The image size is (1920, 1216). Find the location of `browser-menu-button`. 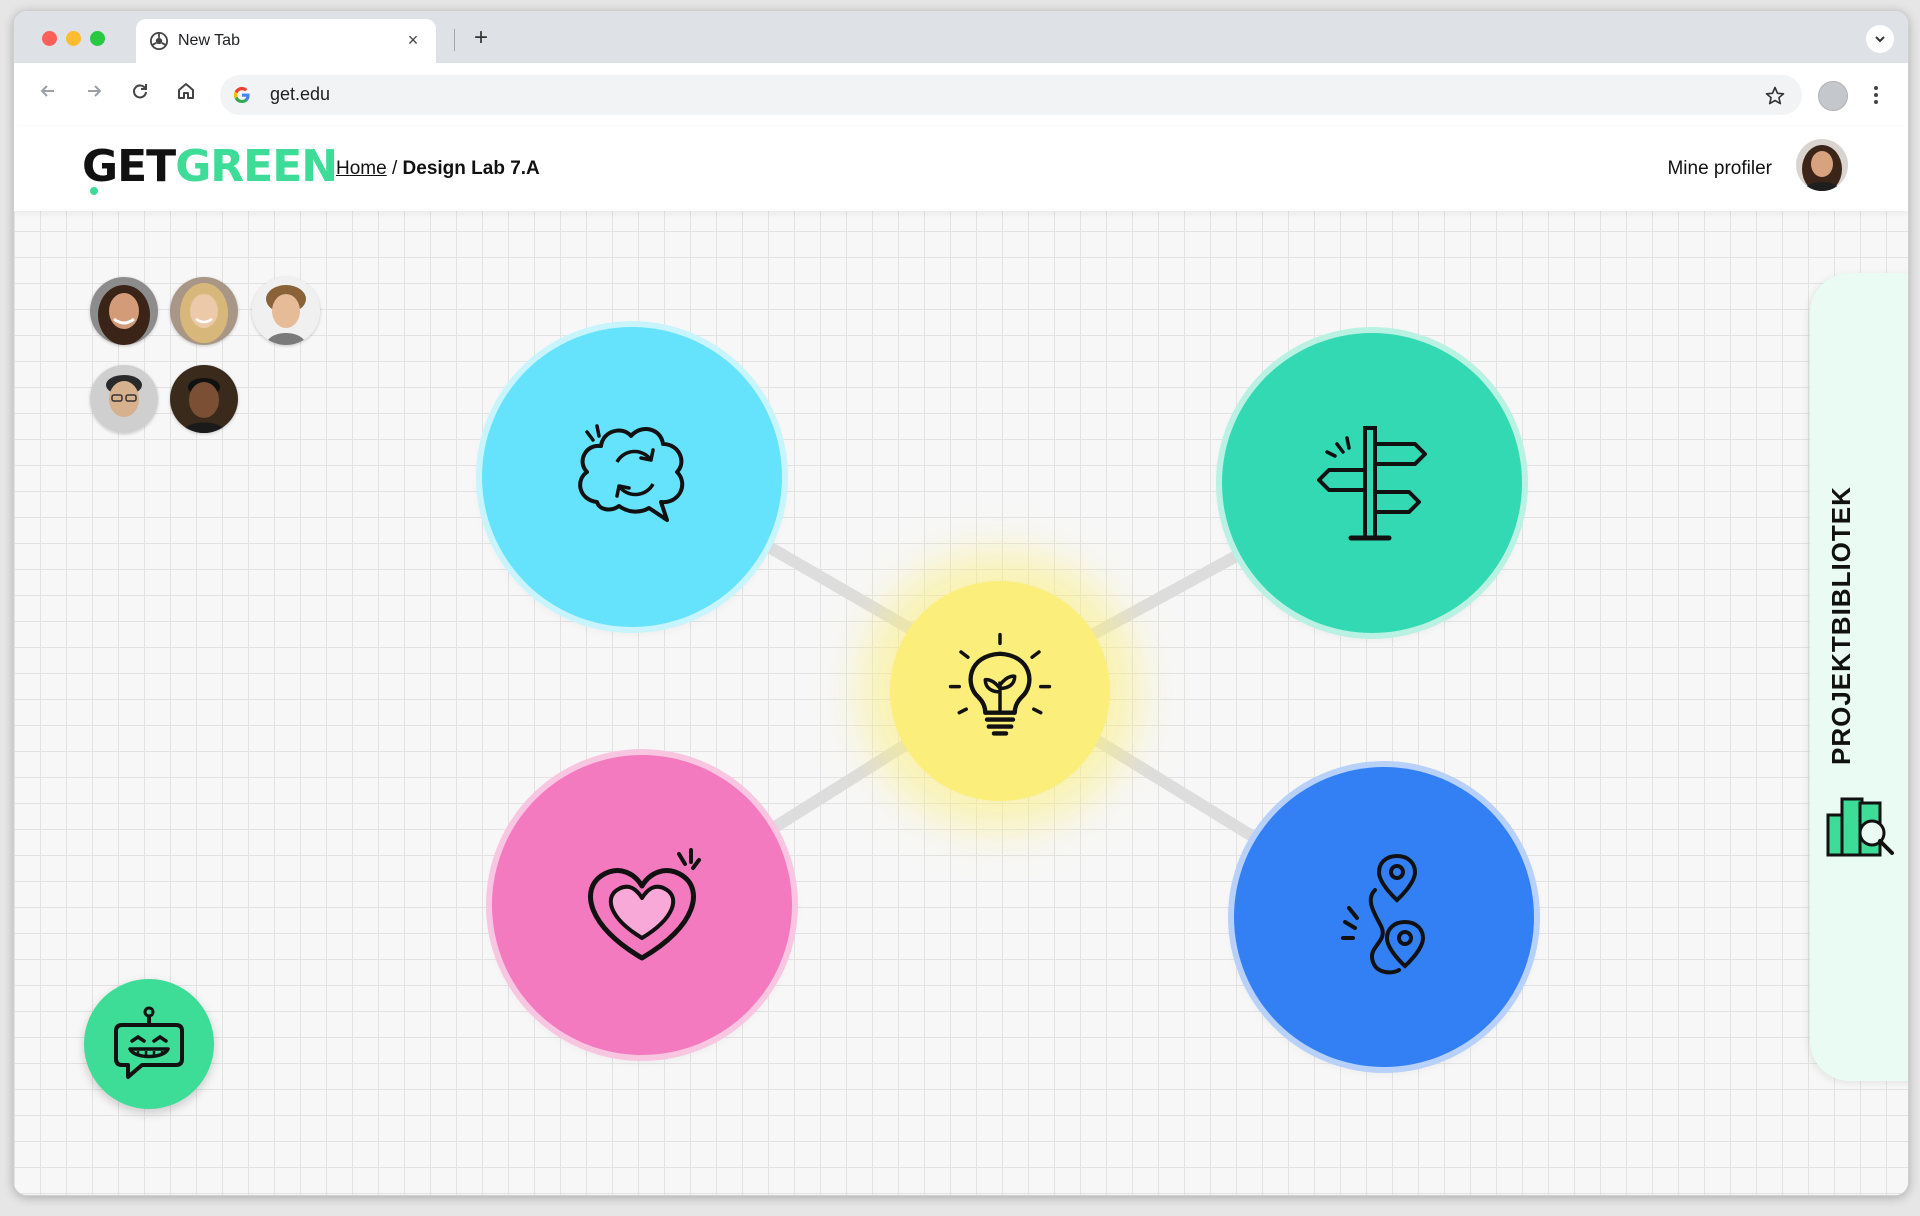

browser-menu-button is located at coordinates (1876, 95).